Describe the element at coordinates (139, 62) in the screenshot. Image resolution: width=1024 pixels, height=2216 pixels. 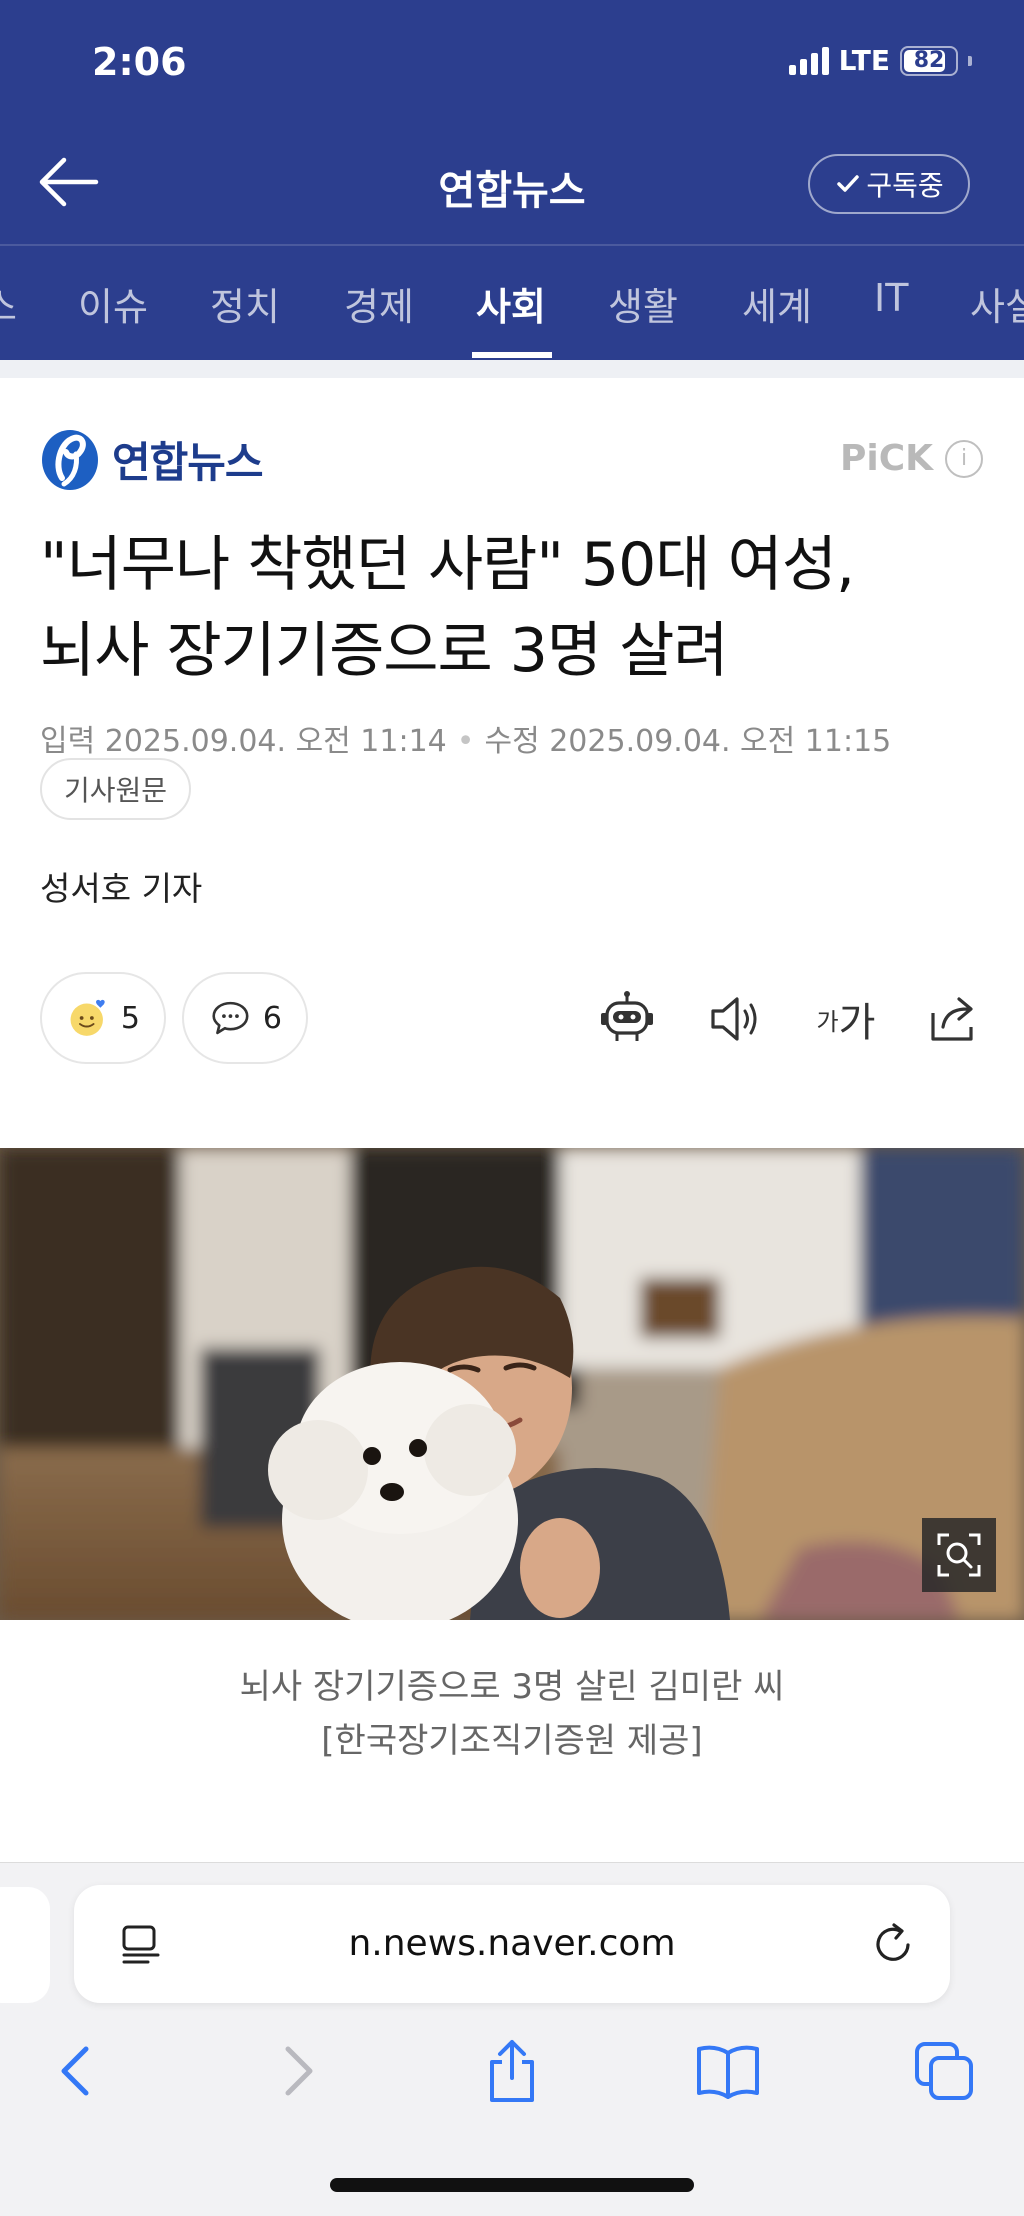
I see `status-time: 2:06` at that location.